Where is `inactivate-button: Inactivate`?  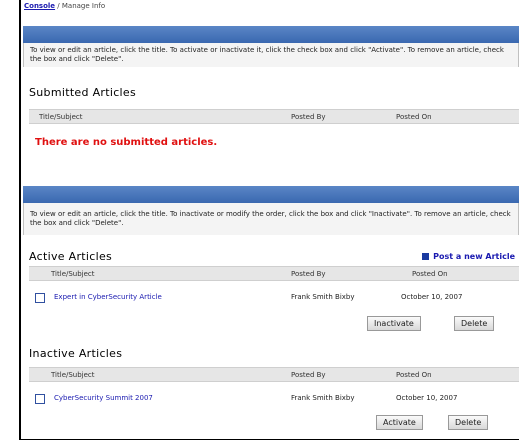
inactivate-button: Inactivate is located at coordinates (394, 323).